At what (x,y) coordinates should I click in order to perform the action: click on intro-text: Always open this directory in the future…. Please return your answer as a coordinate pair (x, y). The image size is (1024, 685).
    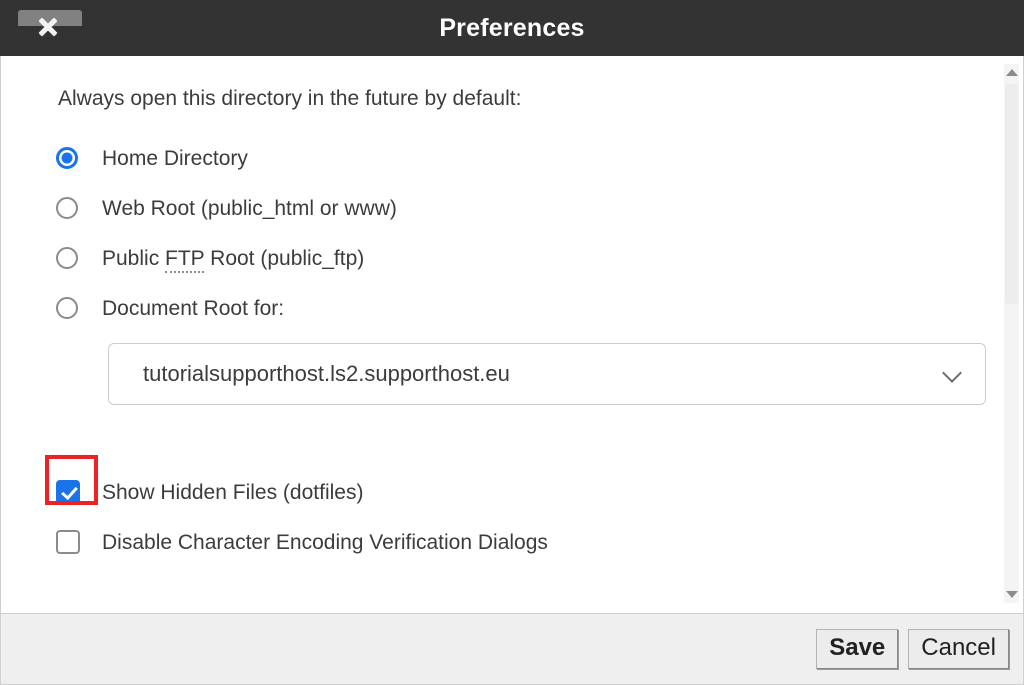
    Looking at the image, I should click on (290, 98).